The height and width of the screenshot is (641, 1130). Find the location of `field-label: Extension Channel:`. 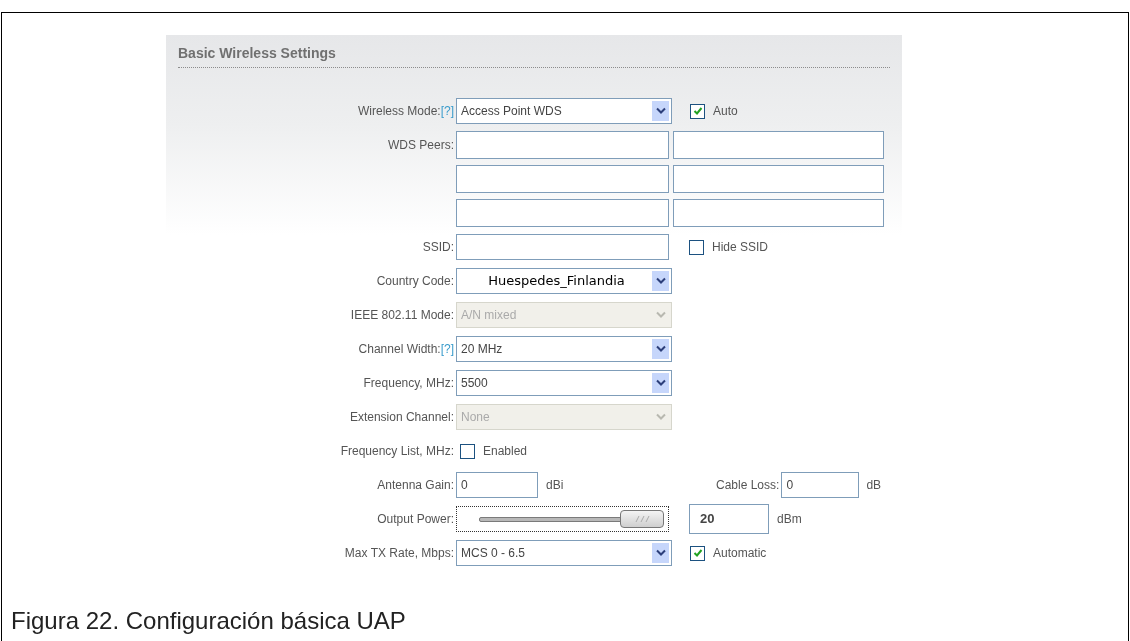

field-label: Extension Channel: is located at coordinates (401, 417).